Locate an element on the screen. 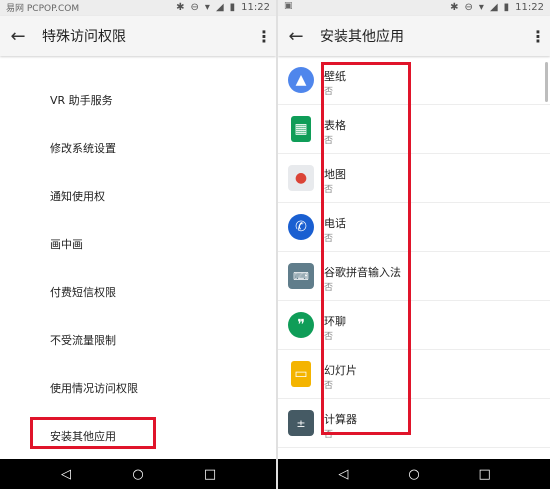 The height and width of the screenshot is (489, 550). page-title: 特殊访问权限 is located at coordinates (84, 37).